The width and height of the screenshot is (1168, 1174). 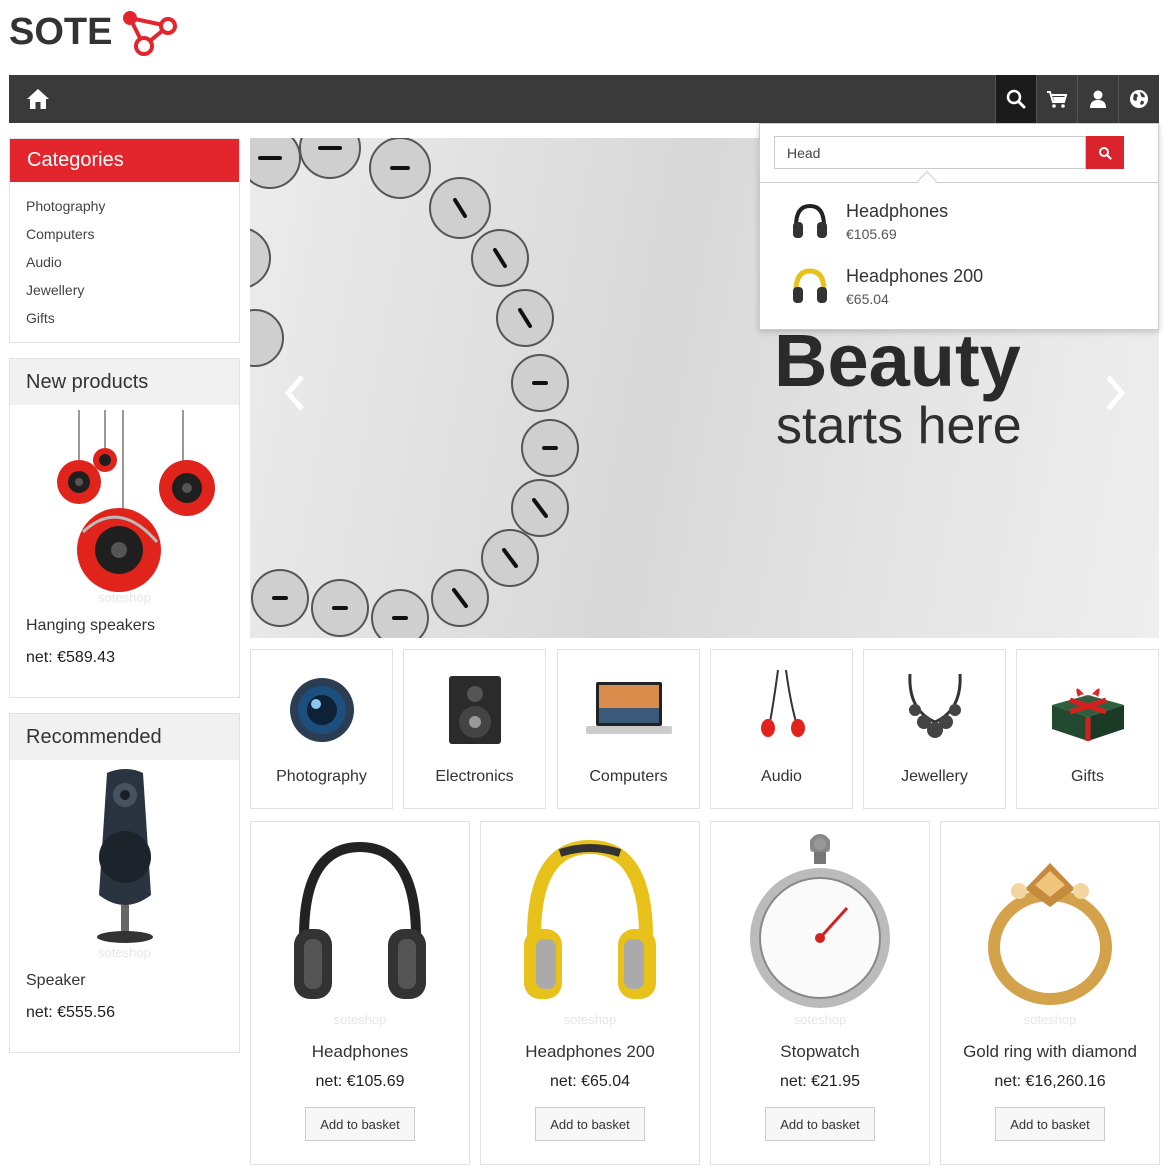 I want to click on search-submit-button, so click(x=1105, y=152).